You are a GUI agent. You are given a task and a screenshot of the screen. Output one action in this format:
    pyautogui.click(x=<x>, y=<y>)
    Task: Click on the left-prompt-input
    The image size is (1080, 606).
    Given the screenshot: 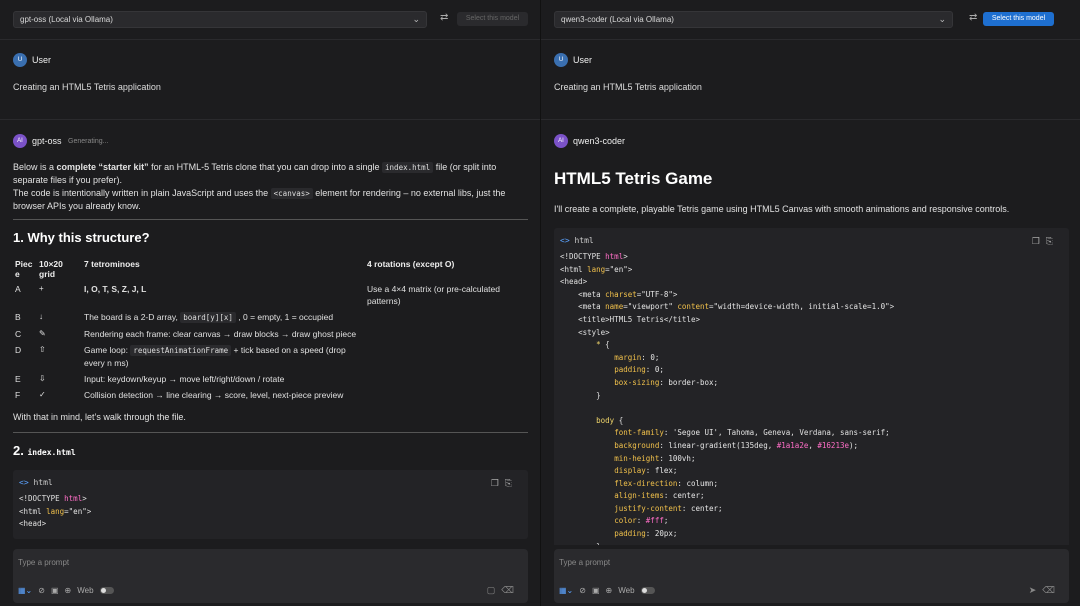 What is the action you would take?
    pyautogui.click(x=268, y=562)
    